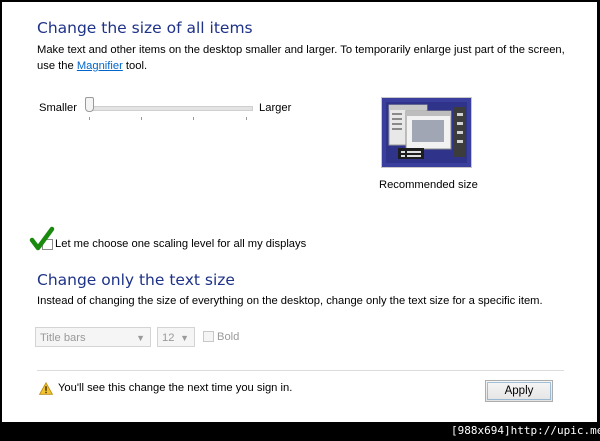  Describe the element at coordinates (428, 185) in the screenshot. I see `recommended-size-label: Recommended size` at that location.